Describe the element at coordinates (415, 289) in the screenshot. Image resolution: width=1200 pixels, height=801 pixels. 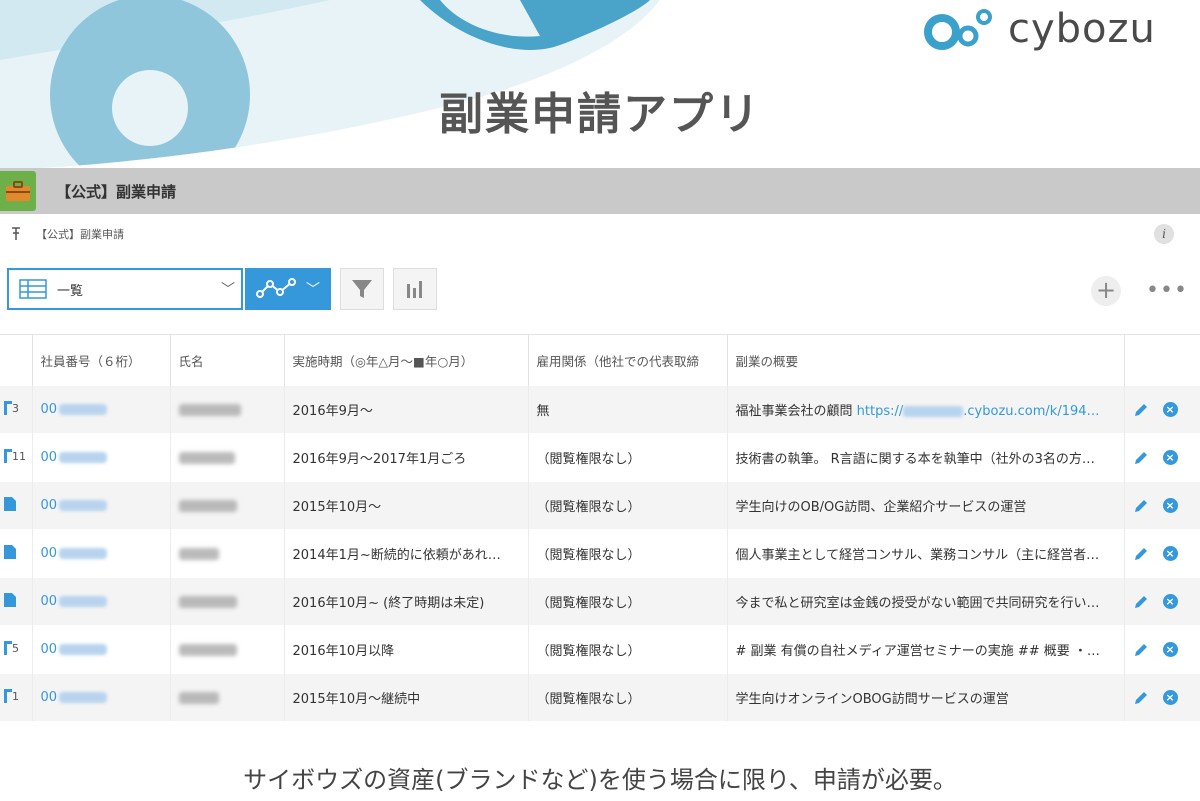
I see `graph-button` at that location.